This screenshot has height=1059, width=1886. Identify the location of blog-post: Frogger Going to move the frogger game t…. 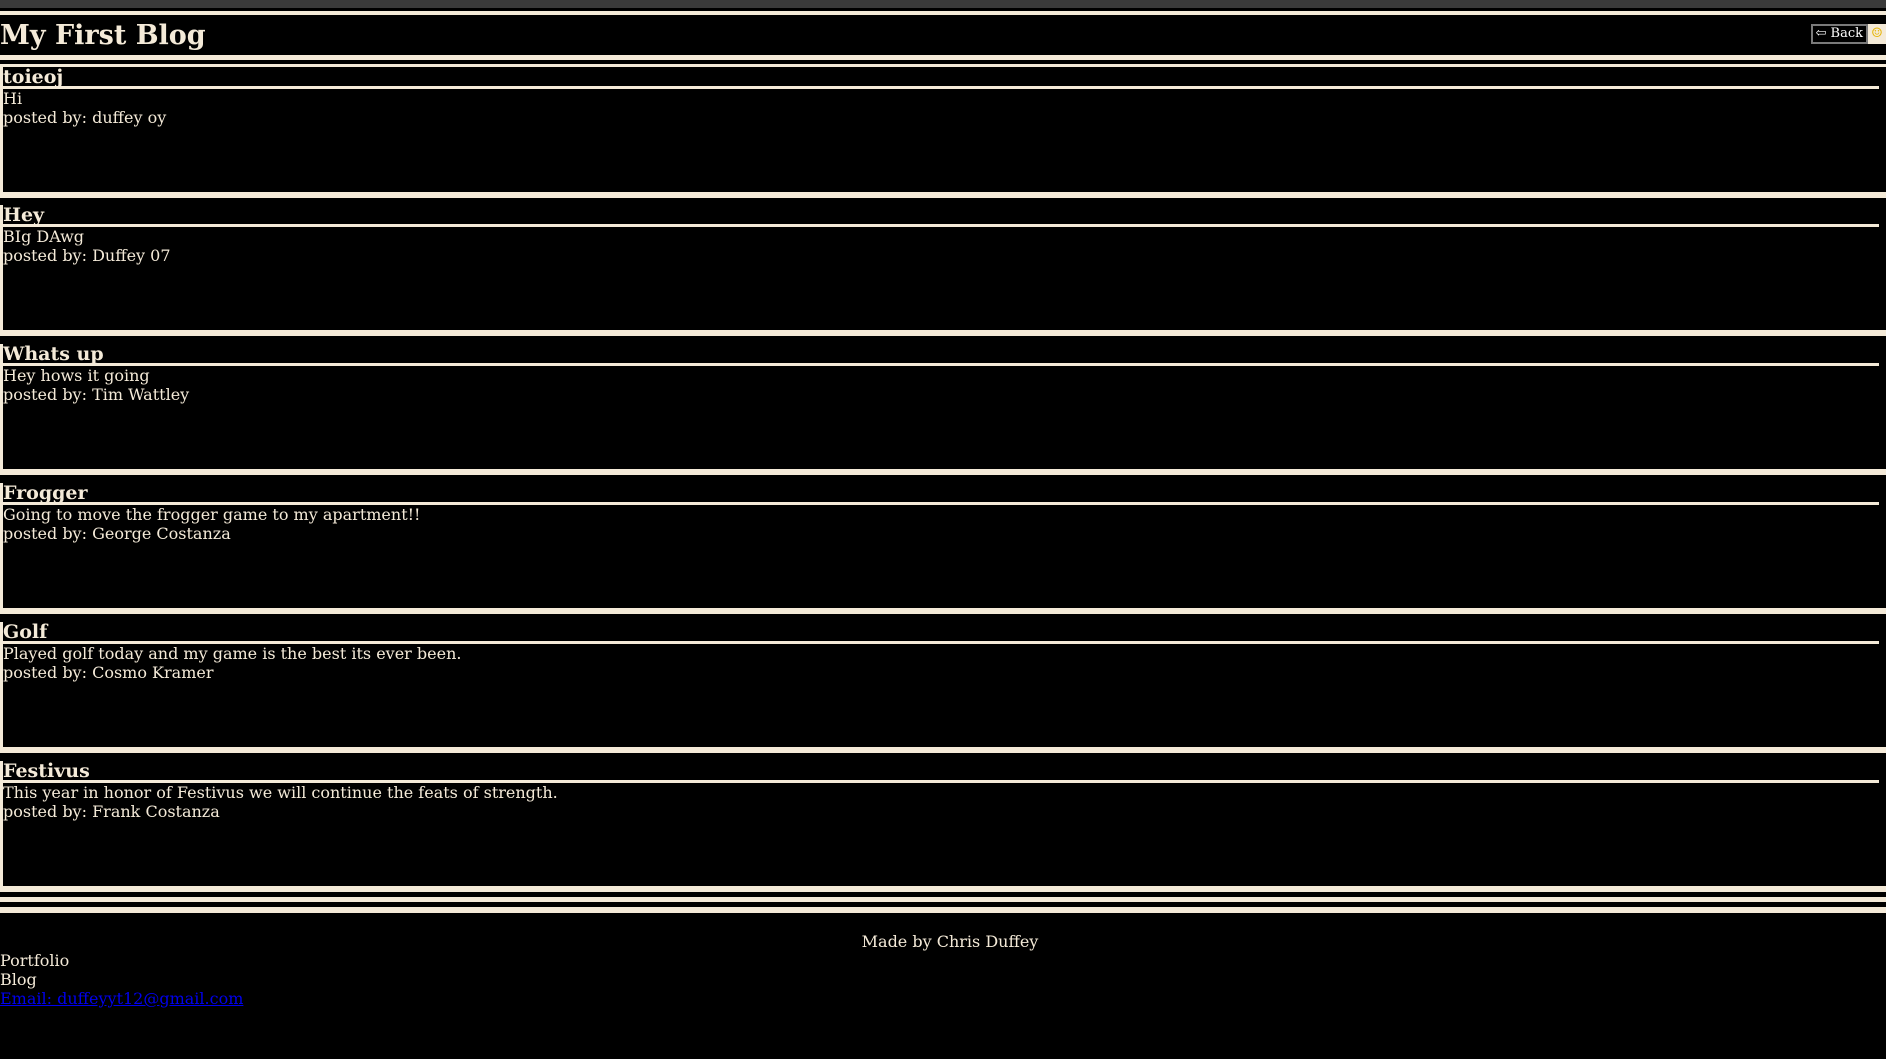
(943, 548).